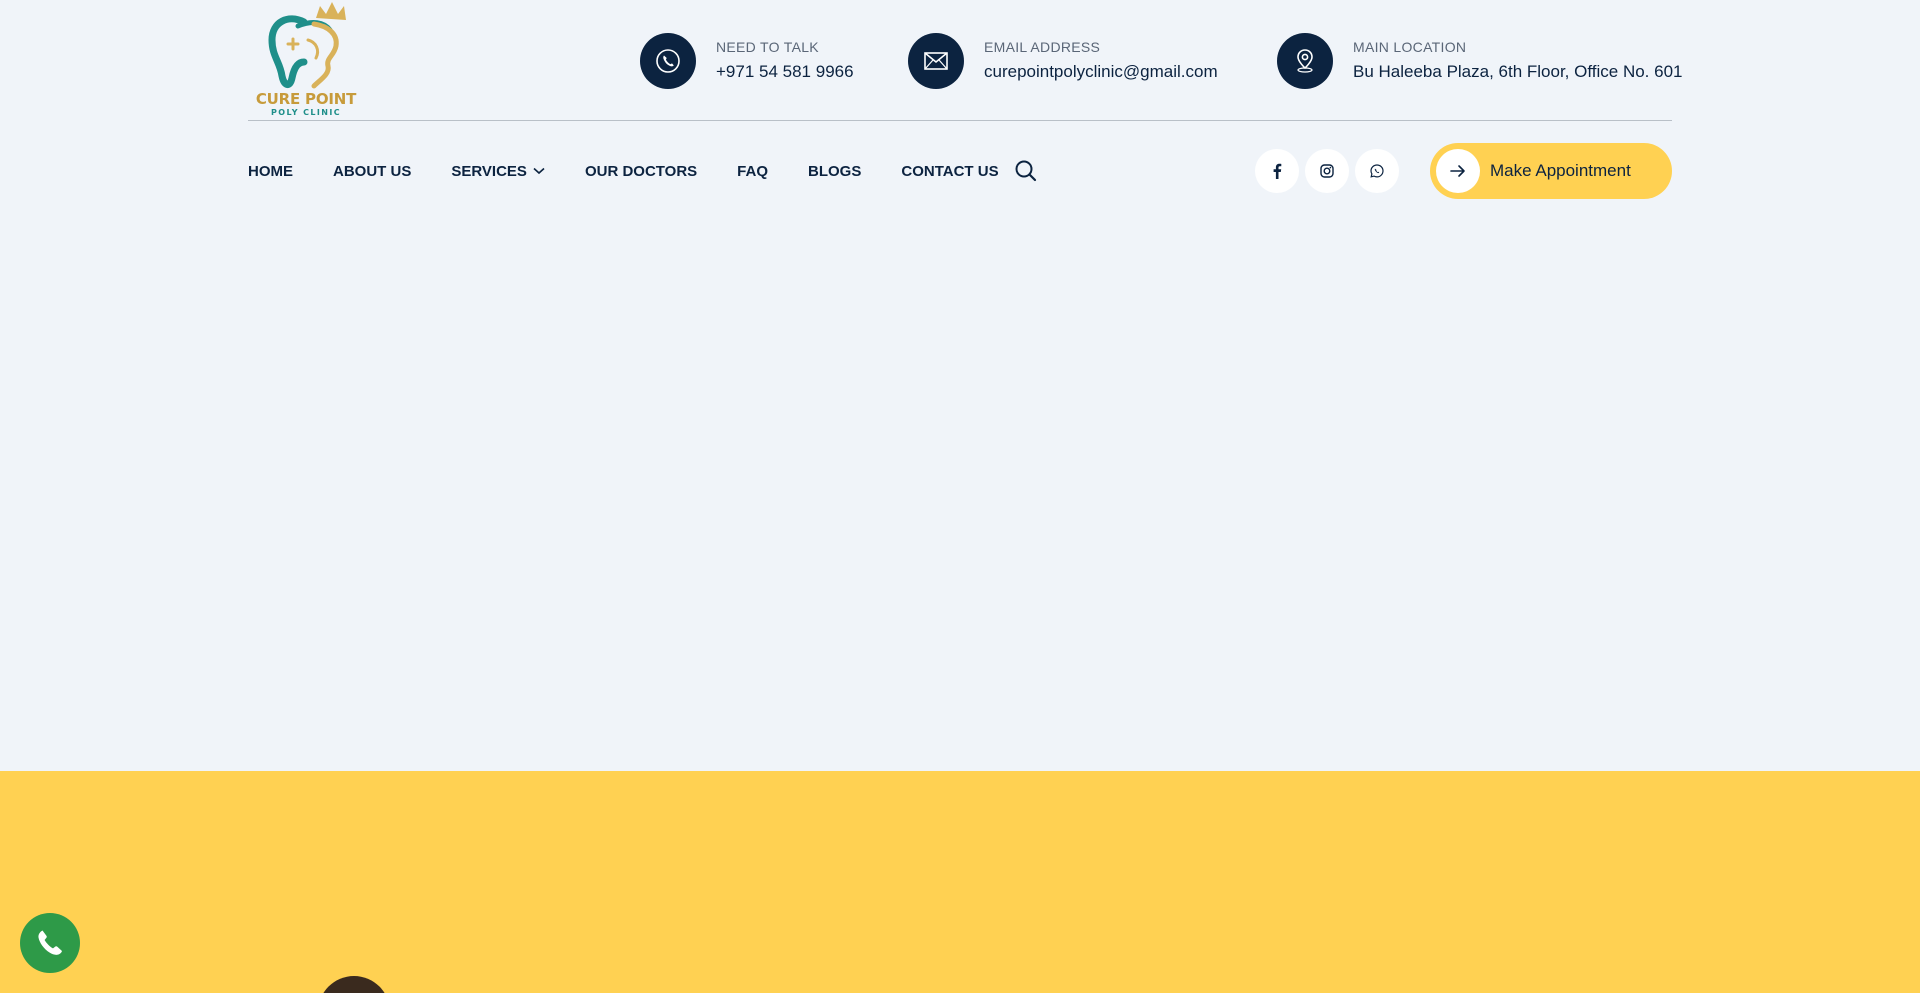 This screenshot has width=1920, height=993. I want to click on make-appointment-label: Make Appointment, so click(1560, 170).